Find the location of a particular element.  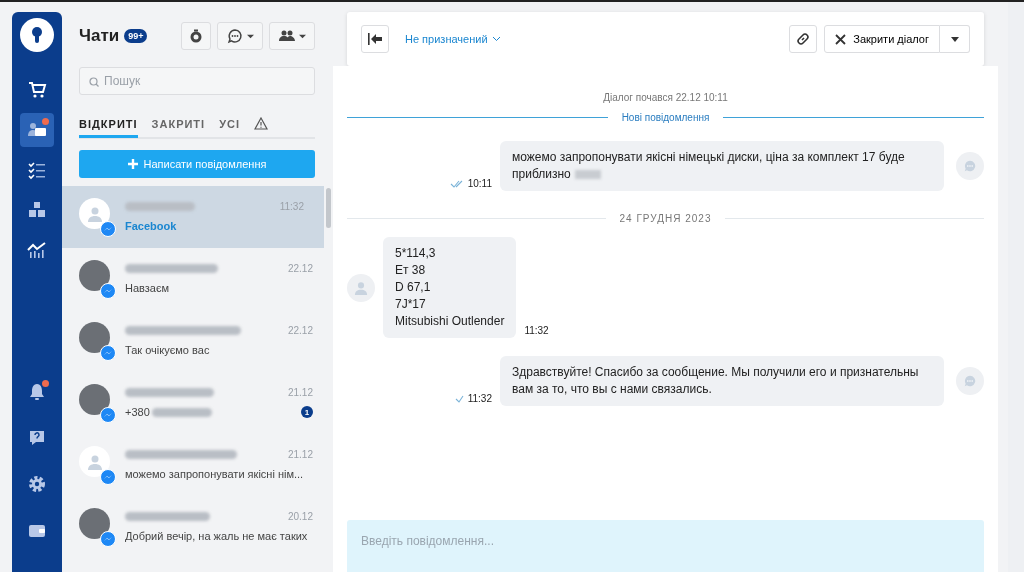

chat-item: 21.12 +380 1 is located at coordinates (197, 403).